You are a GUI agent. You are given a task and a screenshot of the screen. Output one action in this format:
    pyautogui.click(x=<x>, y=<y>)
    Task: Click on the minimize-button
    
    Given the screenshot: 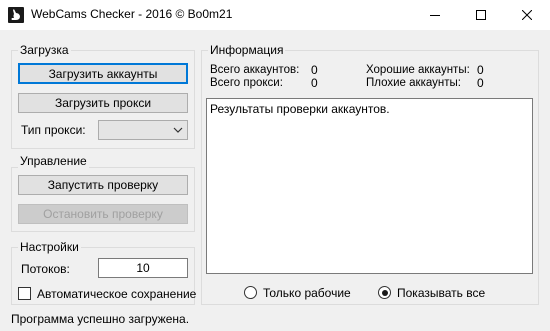 What is the action you would take?
    pyautogui.click(x=435, y=15)
    